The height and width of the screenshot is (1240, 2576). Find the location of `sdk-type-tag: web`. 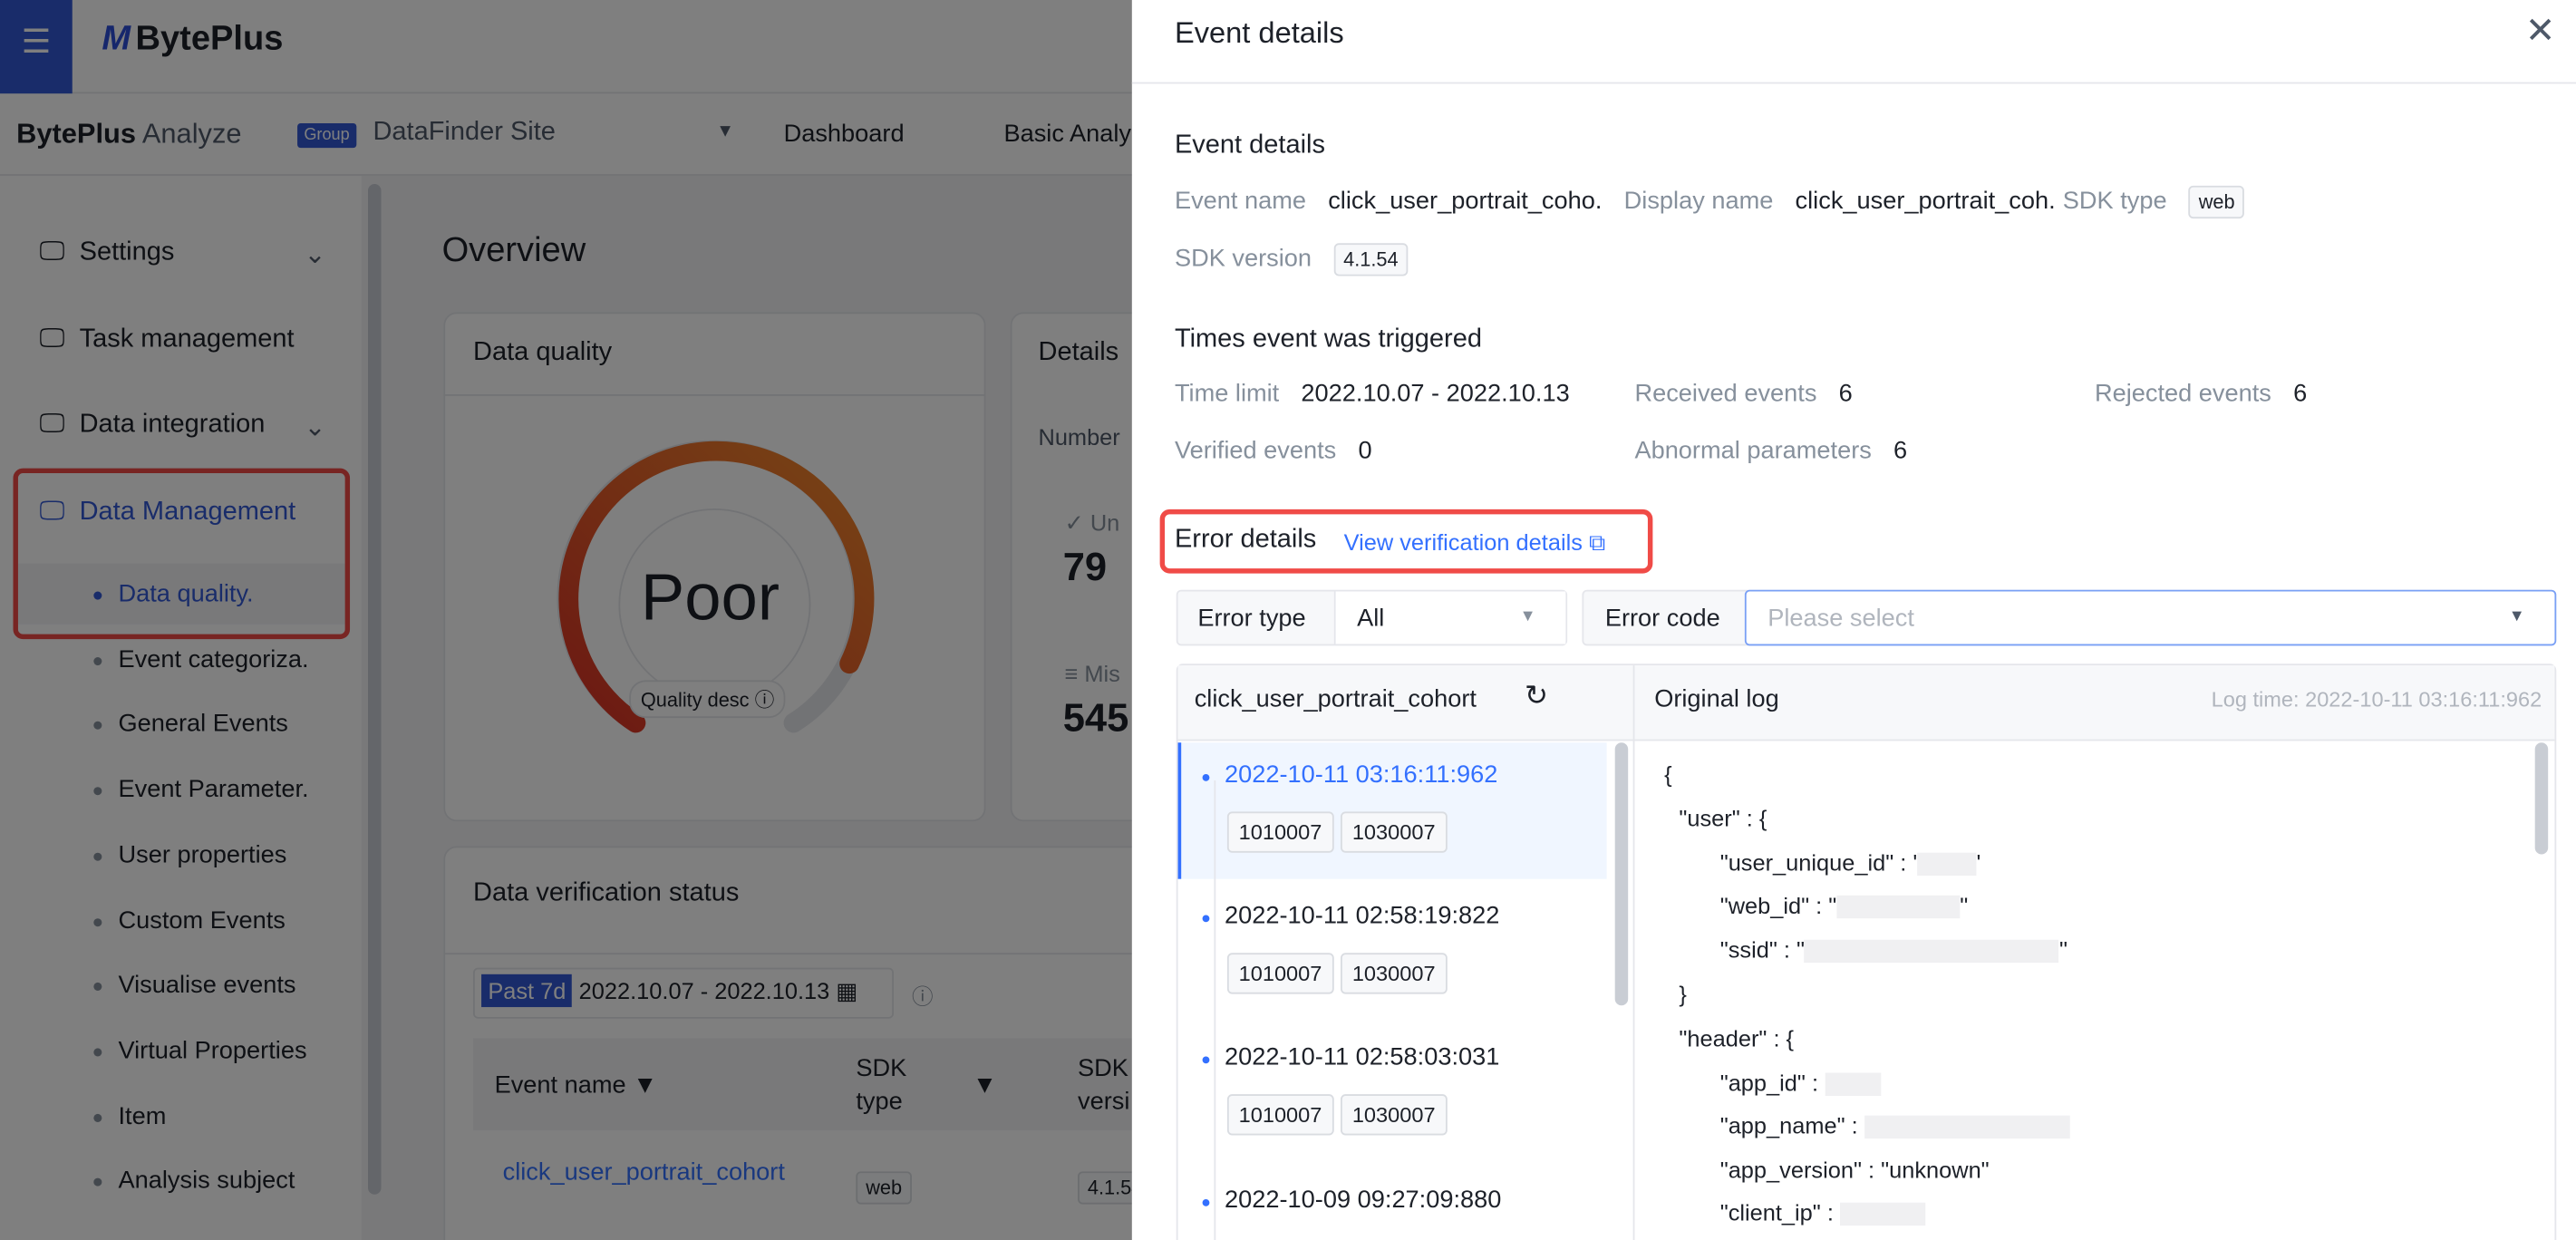

sdk-type-tag: web is located at coordinates (2216, 202).